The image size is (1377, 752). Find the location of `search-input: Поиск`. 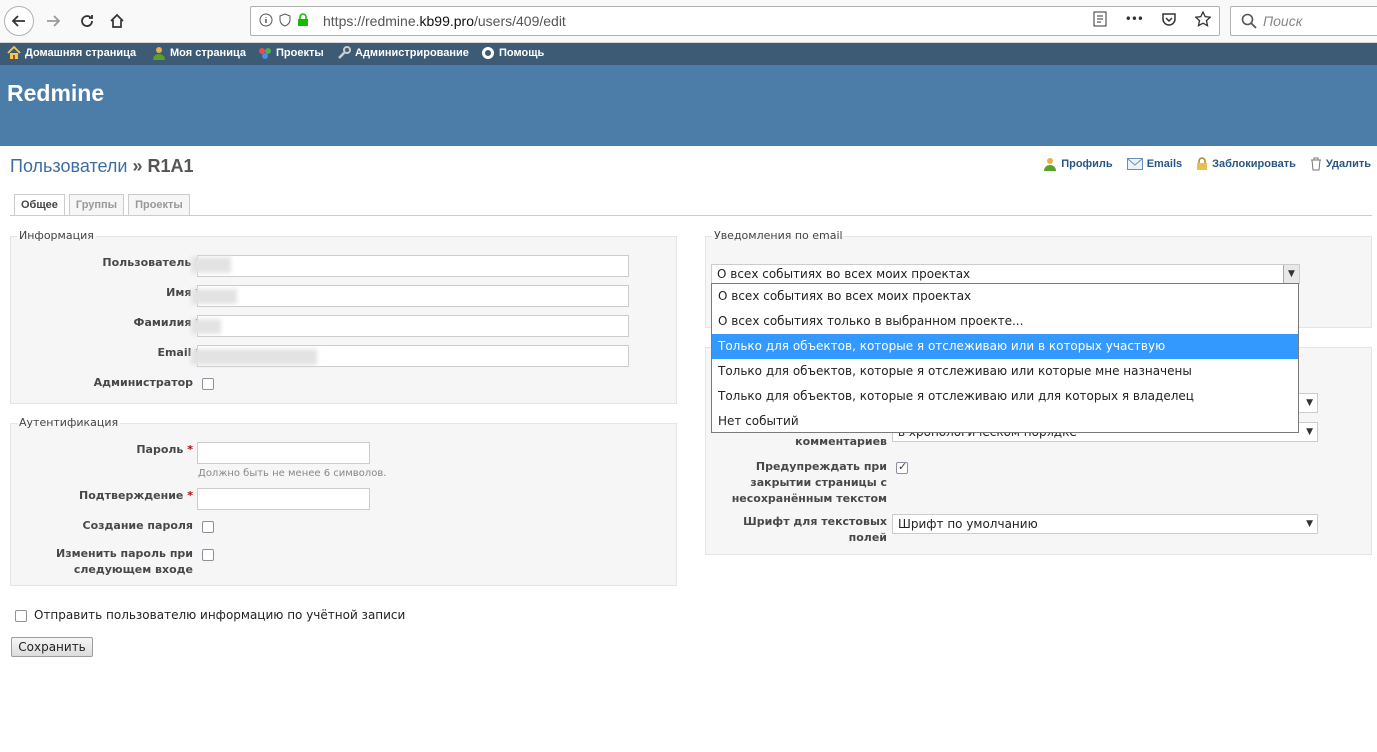

search-input: Поиск is located at coordinates (1303, 21).